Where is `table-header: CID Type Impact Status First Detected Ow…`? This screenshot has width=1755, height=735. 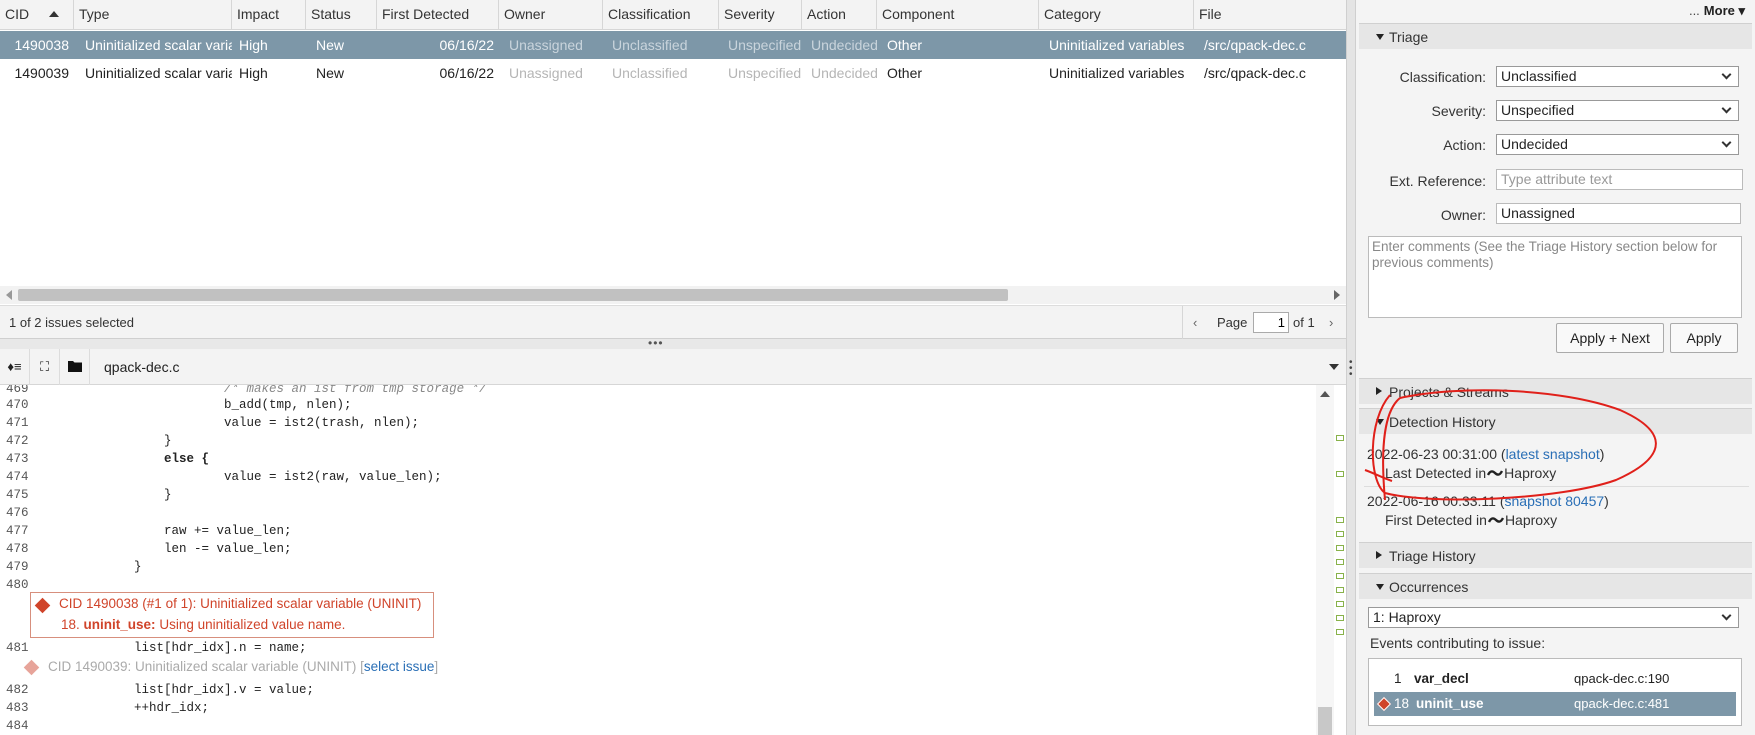
table-header: CID Type Impact Status First Detected Ow… is located at coordinates (673, 15).